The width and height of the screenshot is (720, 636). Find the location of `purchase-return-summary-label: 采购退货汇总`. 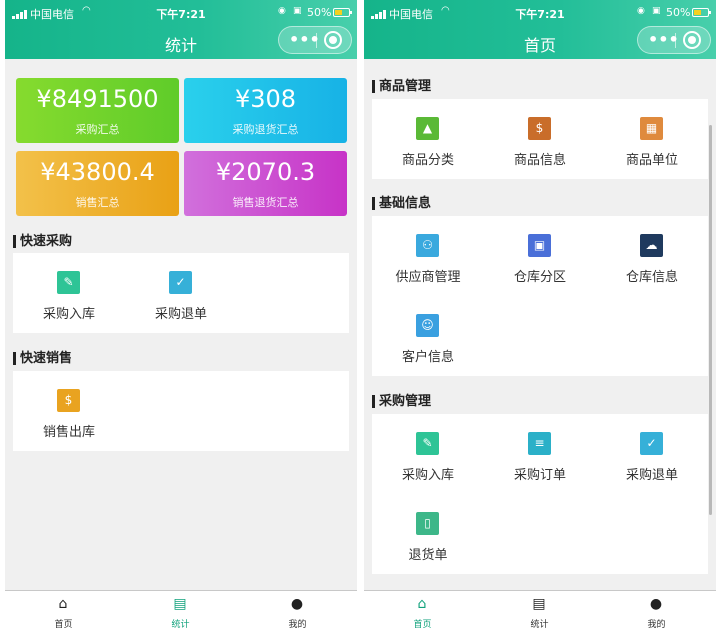

purchase-return-summary-label: 采购退货汇总 is located at coordinates (265, 129).